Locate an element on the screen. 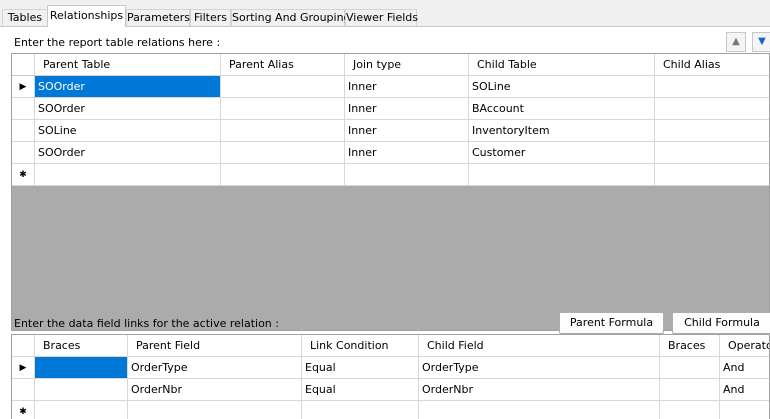 This screenshot has width=770, height=419. column-header-operator: Operator is located at coordinates (744, 346).